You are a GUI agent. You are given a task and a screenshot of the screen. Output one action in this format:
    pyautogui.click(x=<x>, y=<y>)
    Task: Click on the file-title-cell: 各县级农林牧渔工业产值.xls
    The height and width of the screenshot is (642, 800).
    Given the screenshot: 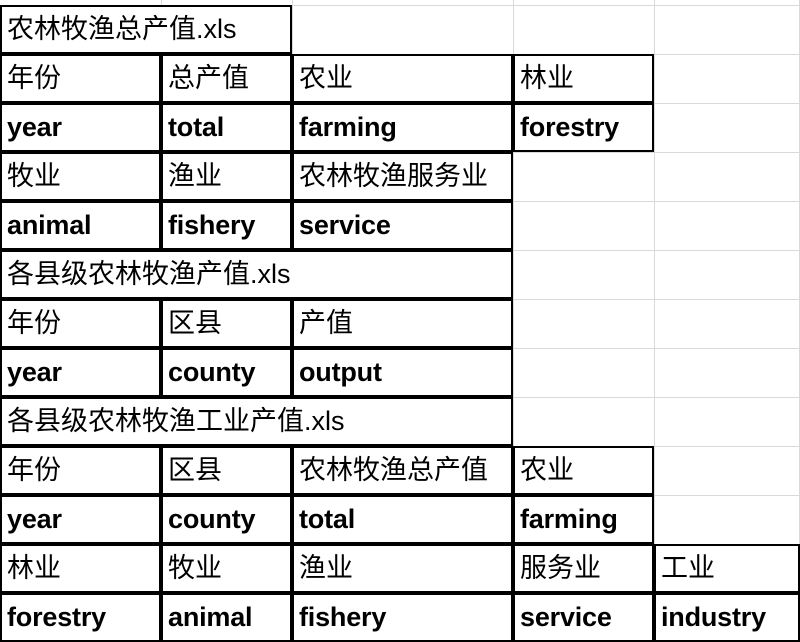 What is the action you would take?
    pyautogui.click(x=256, y=421)
    